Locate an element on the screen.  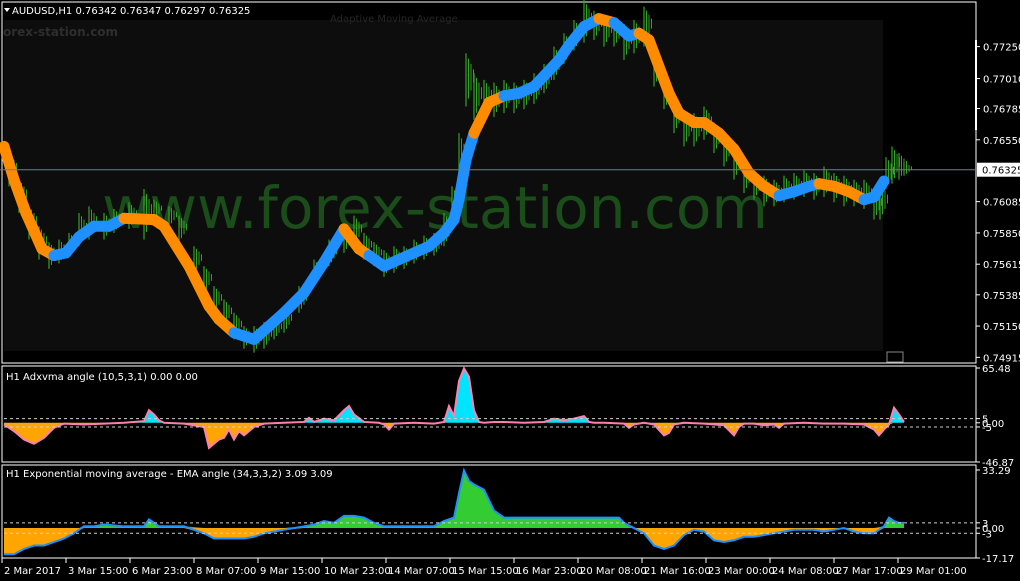
price-tick-label: 0.77250 is located at coordinates (1001, 48).